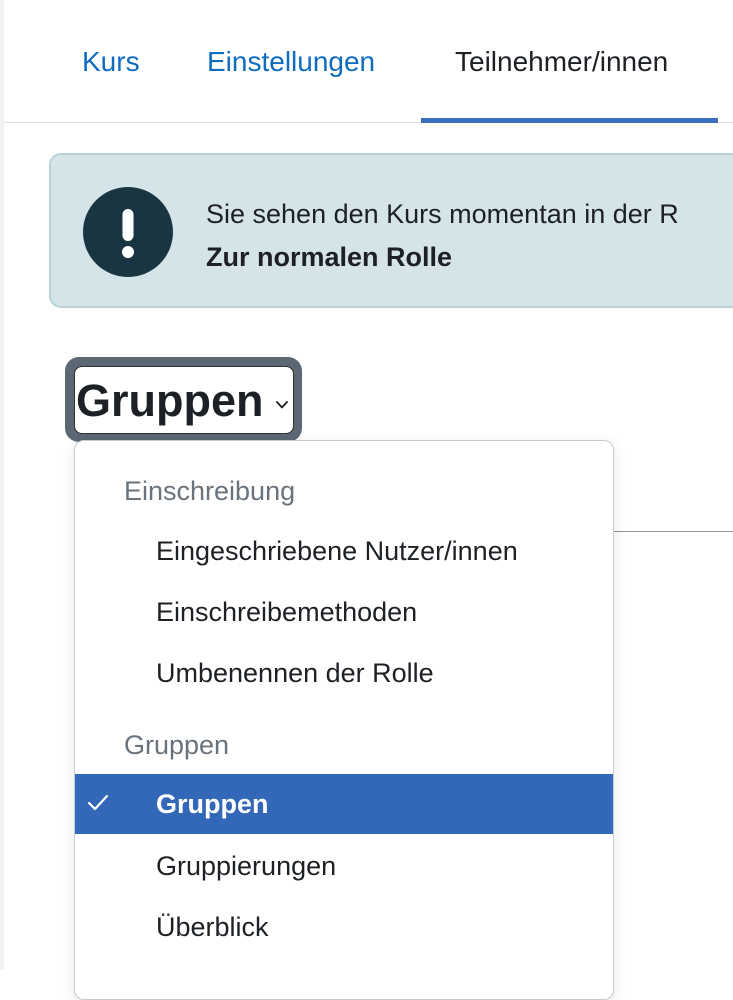 Image resolution: width=733 pixels, height=1000 pixels. Describe the element at coordinates (344, 927) in the screenshot. I see `menu-item-ueberblick: Überblick` at that location.